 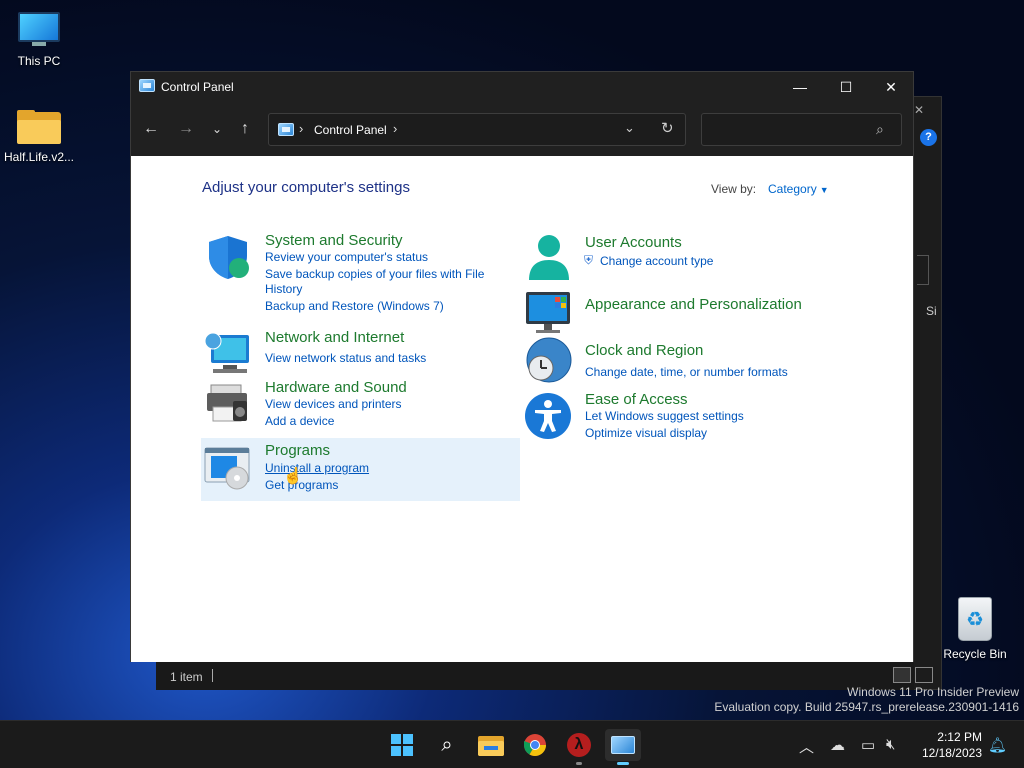 I want to click on address-dropdown-chevron-icon: ⌄, so click(x=629, y=128).